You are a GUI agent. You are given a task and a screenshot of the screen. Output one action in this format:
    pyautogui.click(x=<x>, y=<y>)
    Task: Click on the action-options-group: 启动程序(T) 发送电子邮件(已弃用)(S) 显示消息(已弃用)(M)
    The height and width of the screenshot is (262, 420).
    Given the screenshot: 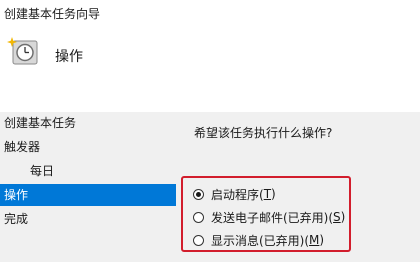 What is the action you would take?
    pyautogui.click(x=266, y=214)
    